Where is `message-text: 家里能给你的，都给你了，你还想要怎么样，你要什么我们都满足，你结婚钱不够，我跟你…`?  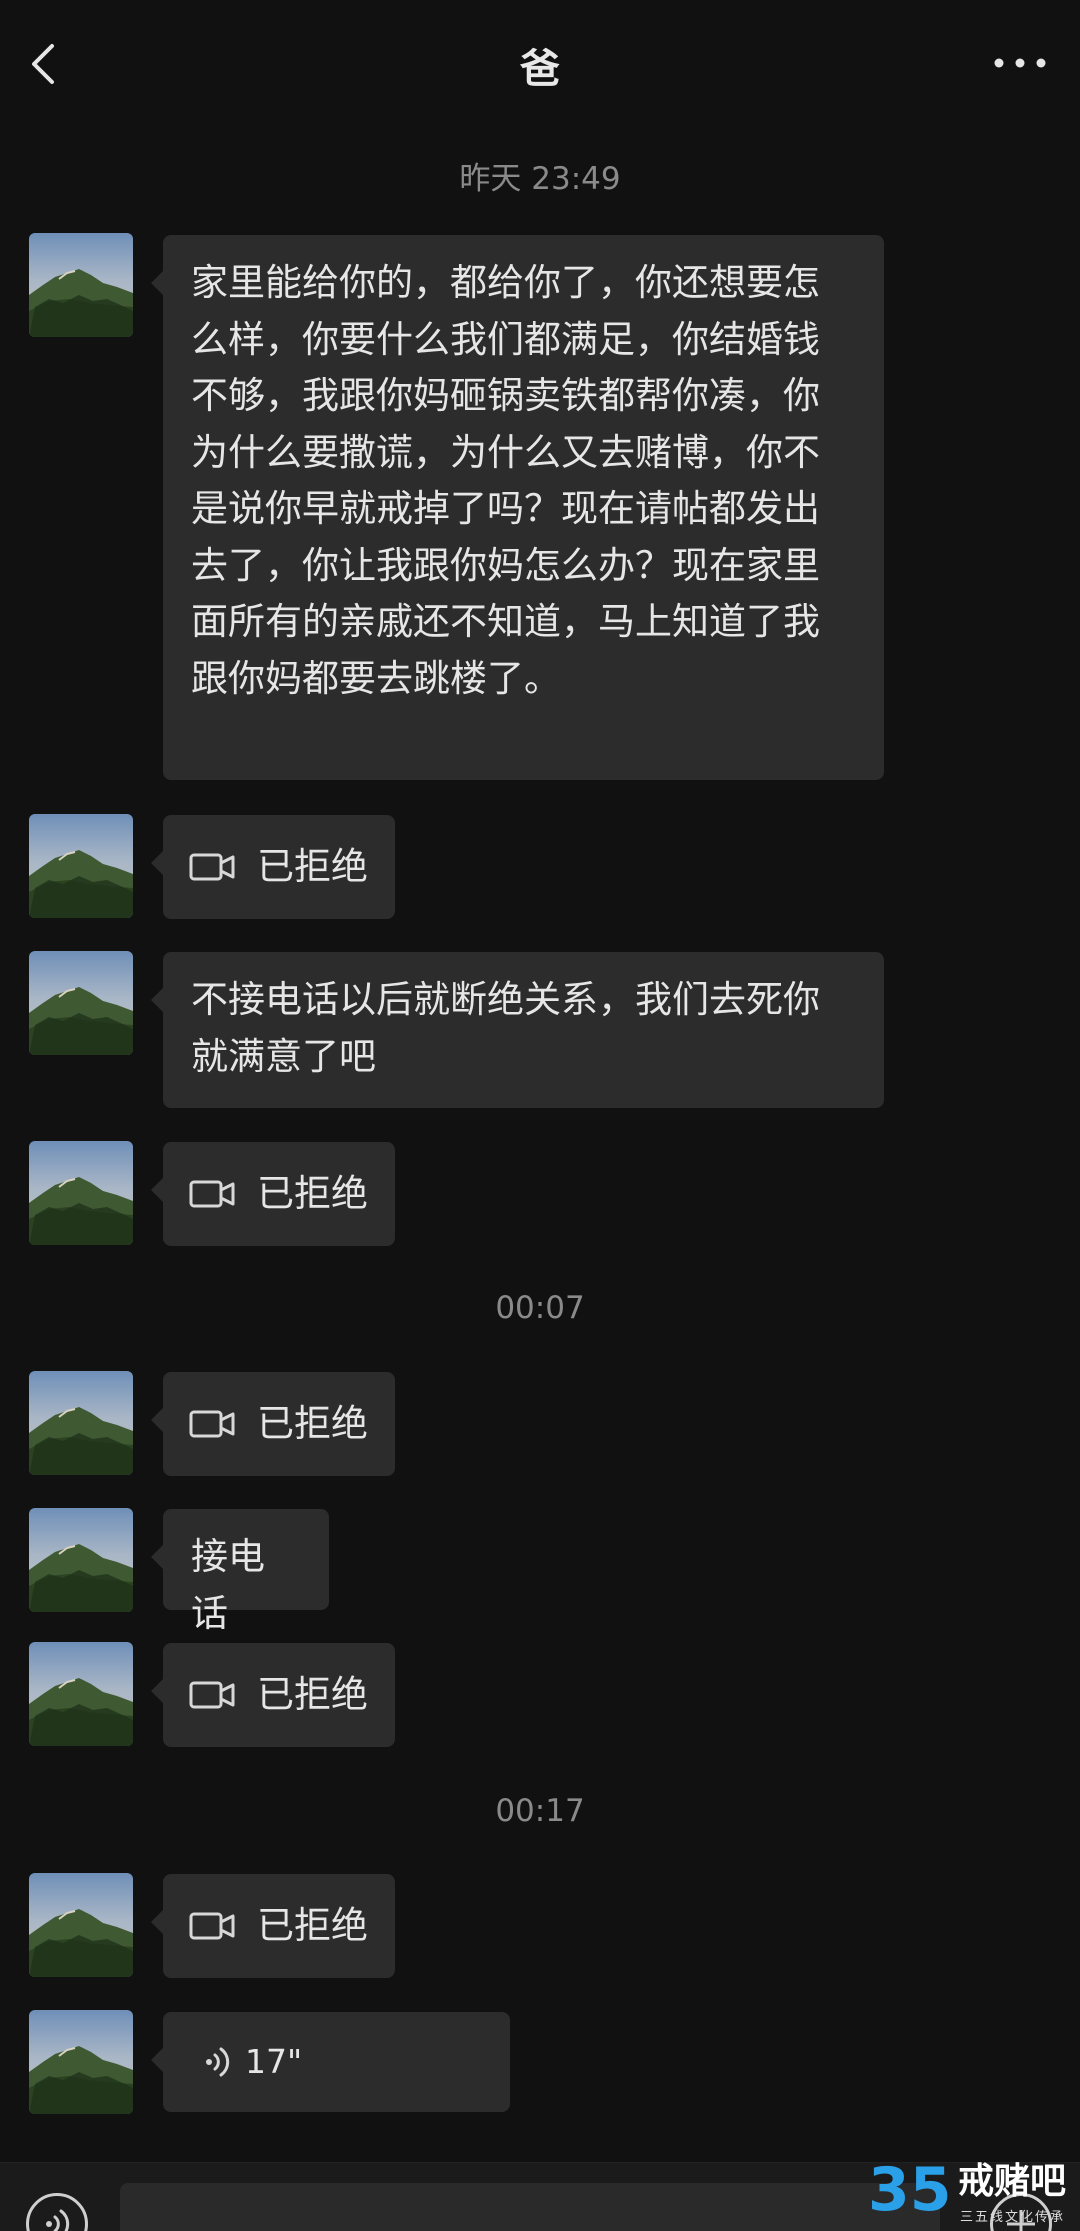
message-text: 家里能给你的，都给你了，你还想要怎么样，你要什么我们都满足，你结婚钱不够，我跟你… is located at coordinates (505, 480).